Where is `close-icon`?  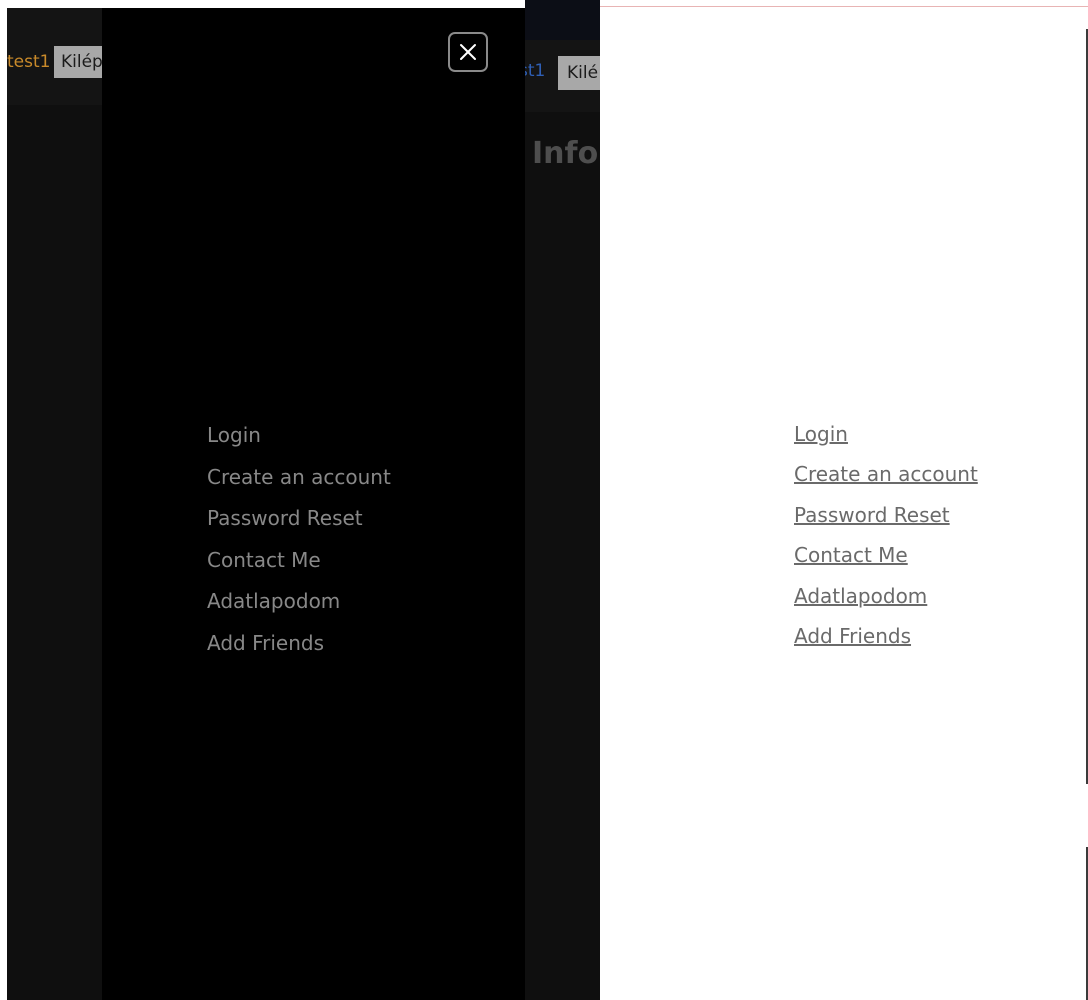 close-icon is located at coordinates (468, 52).